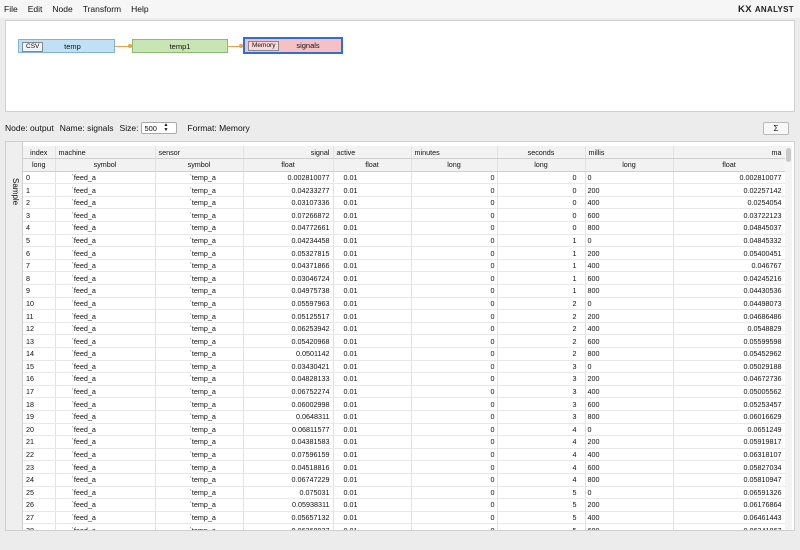  Describe the element at coordinates (288, 367) in the screenshot. I see `cell-signal: 0.03430421` at that location.